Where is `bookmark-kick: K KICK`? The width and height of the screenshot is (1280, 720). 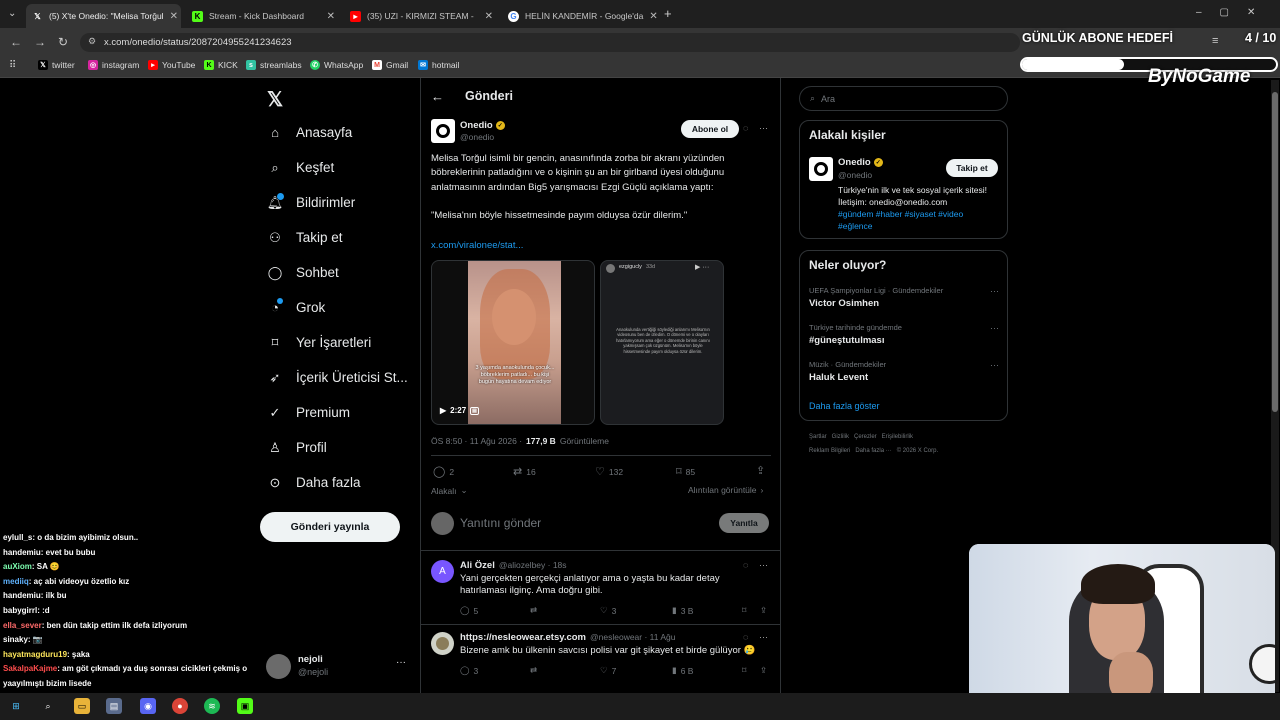 bookmark-kick: K KICK is located at coordinates (221, 65).